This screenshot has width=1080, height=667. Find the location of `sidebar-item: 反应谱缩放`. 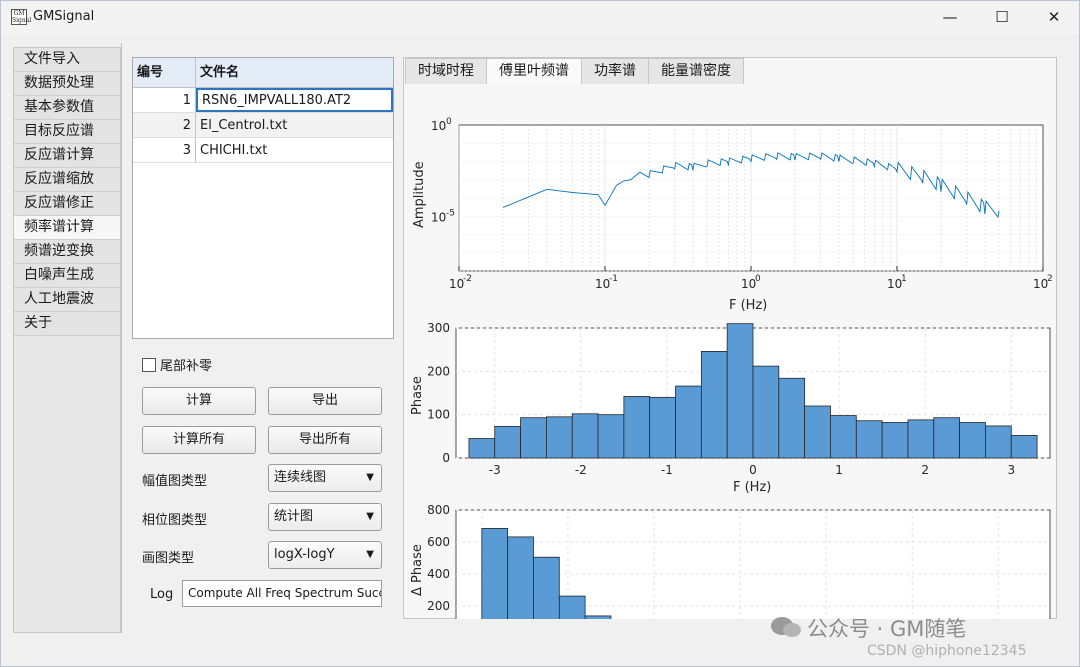

sidebar-item: 反应谱缩放 is located at coordinates (67, 180).